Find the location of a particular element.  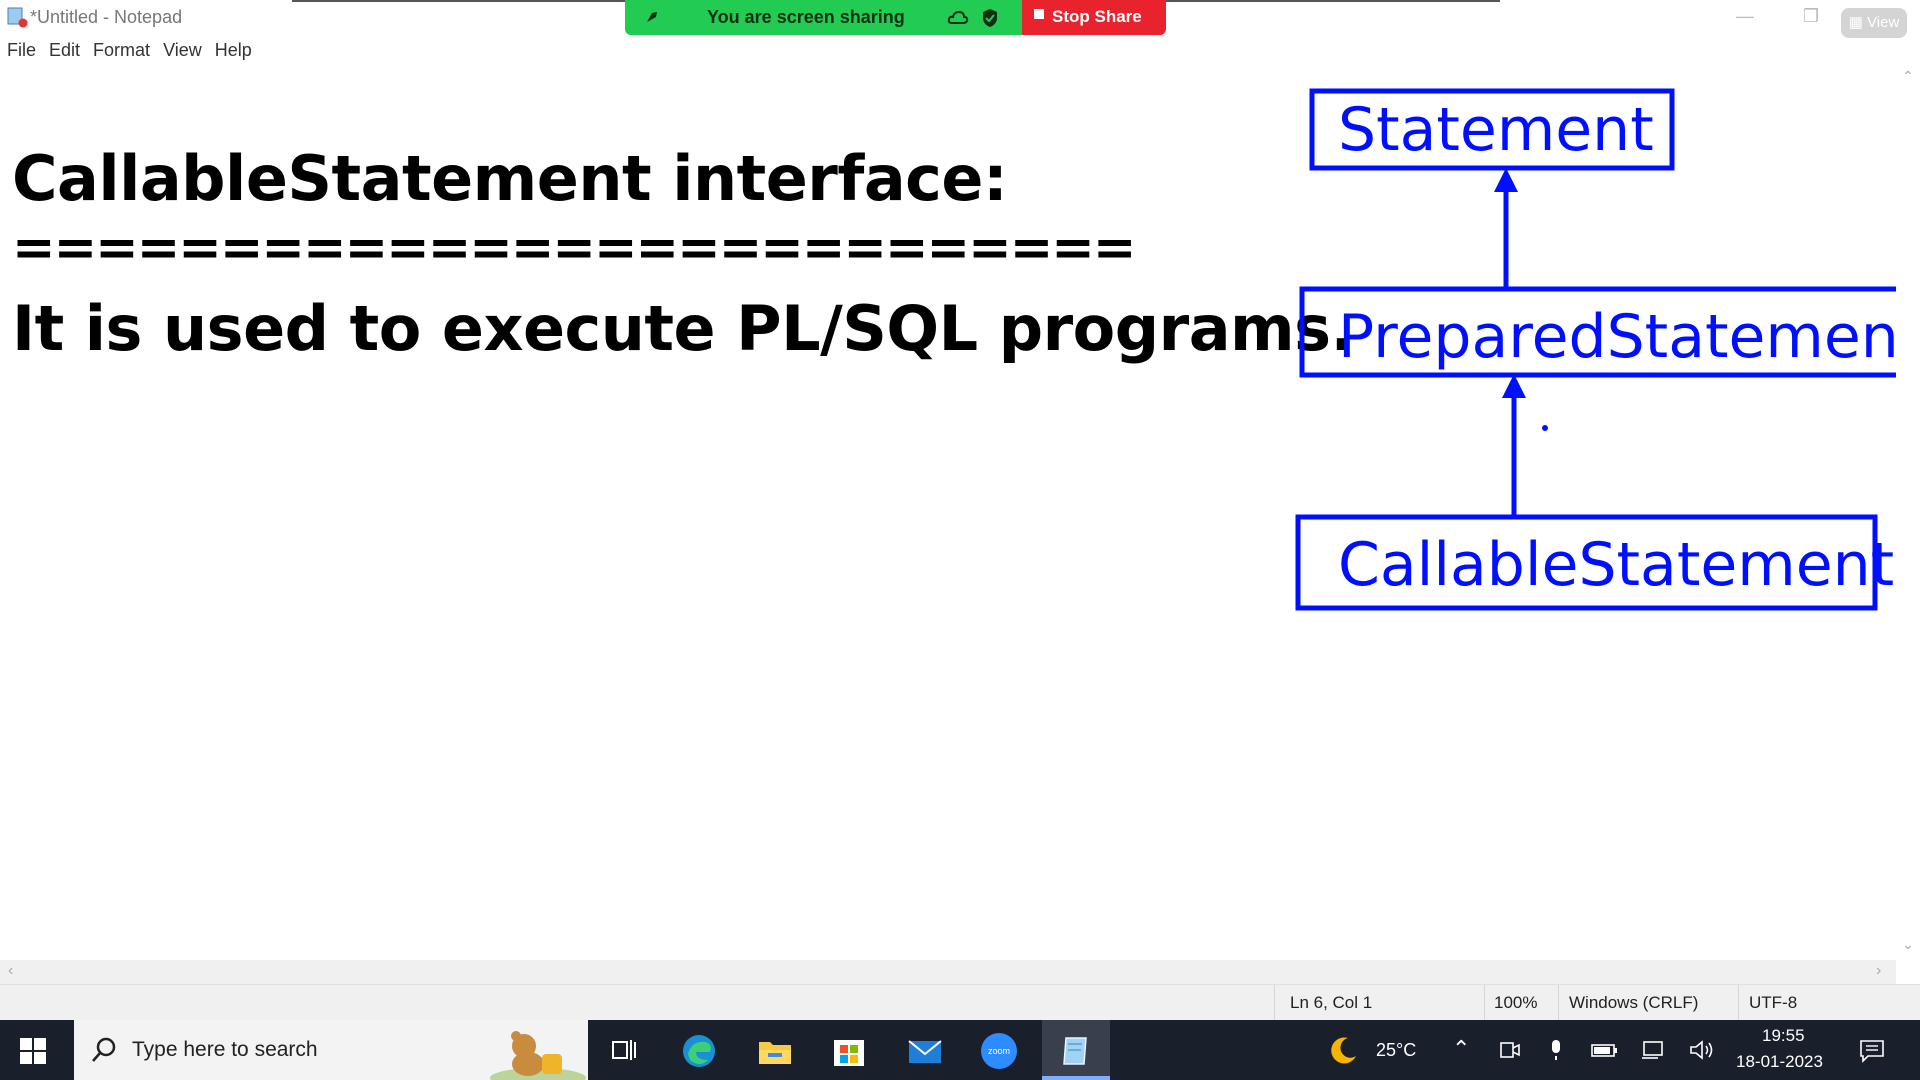

edge-icon is located at coordinates (699, 1051).